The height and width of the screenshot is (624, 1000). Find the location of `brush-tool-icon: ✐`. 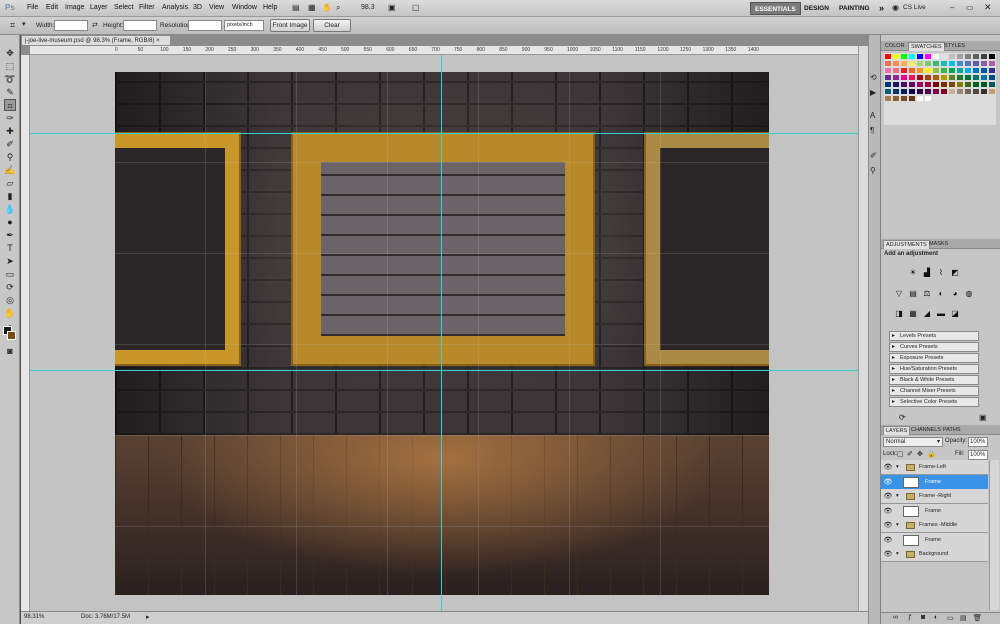

brush-tool-icon: ✐ is located at coordinates (10, 144).